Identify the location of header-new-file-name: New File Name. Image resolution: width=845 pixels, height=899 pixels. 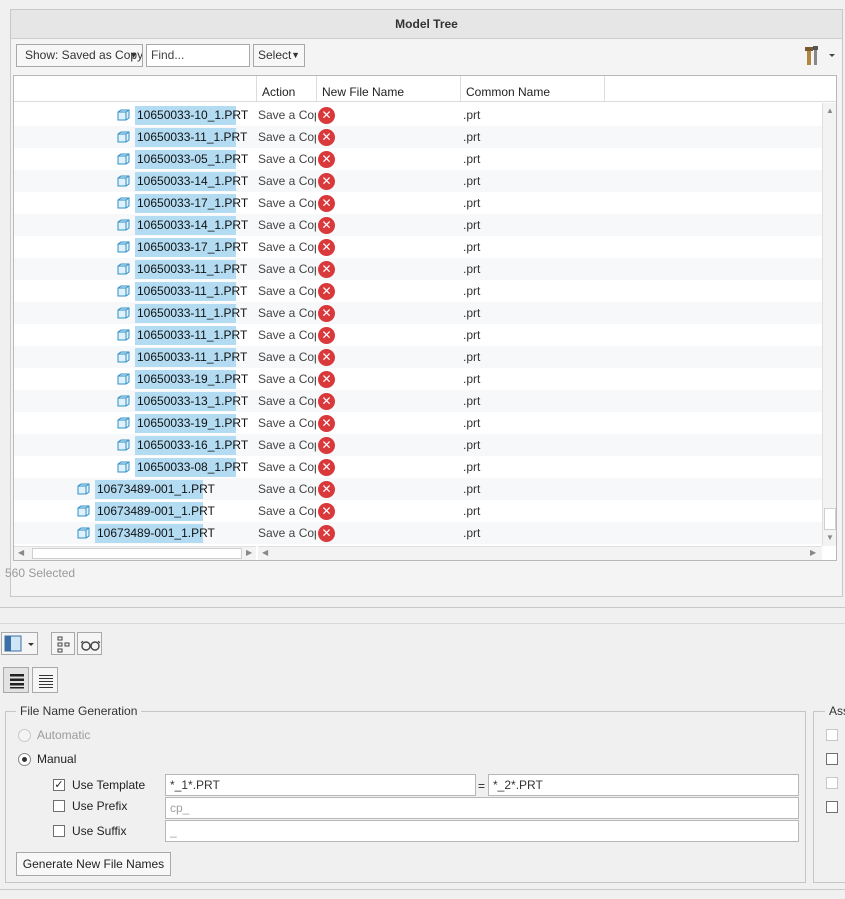
(389, 89).